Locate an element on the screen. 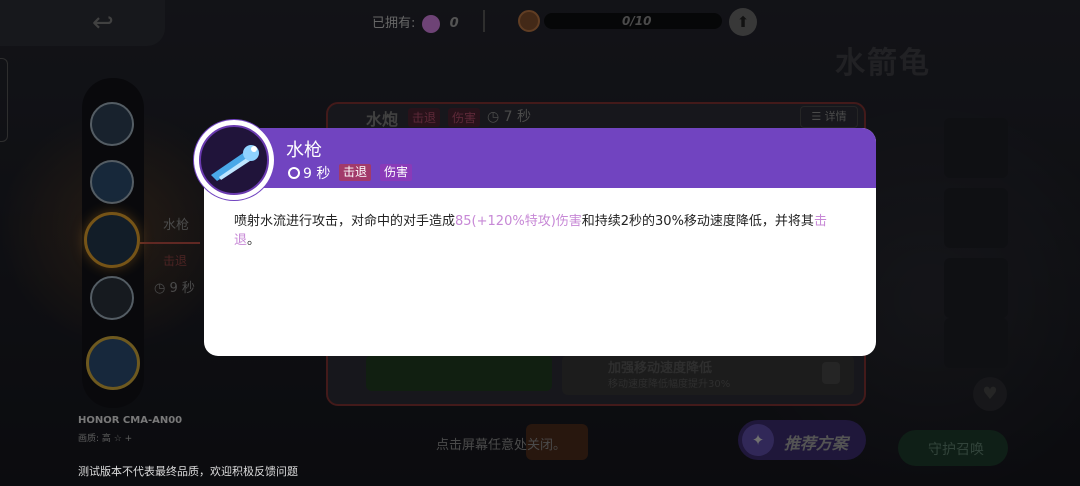  desc-text-2: 和持续2秒的30%移动速度降低，并将其 is located at coordinates (697, 221).